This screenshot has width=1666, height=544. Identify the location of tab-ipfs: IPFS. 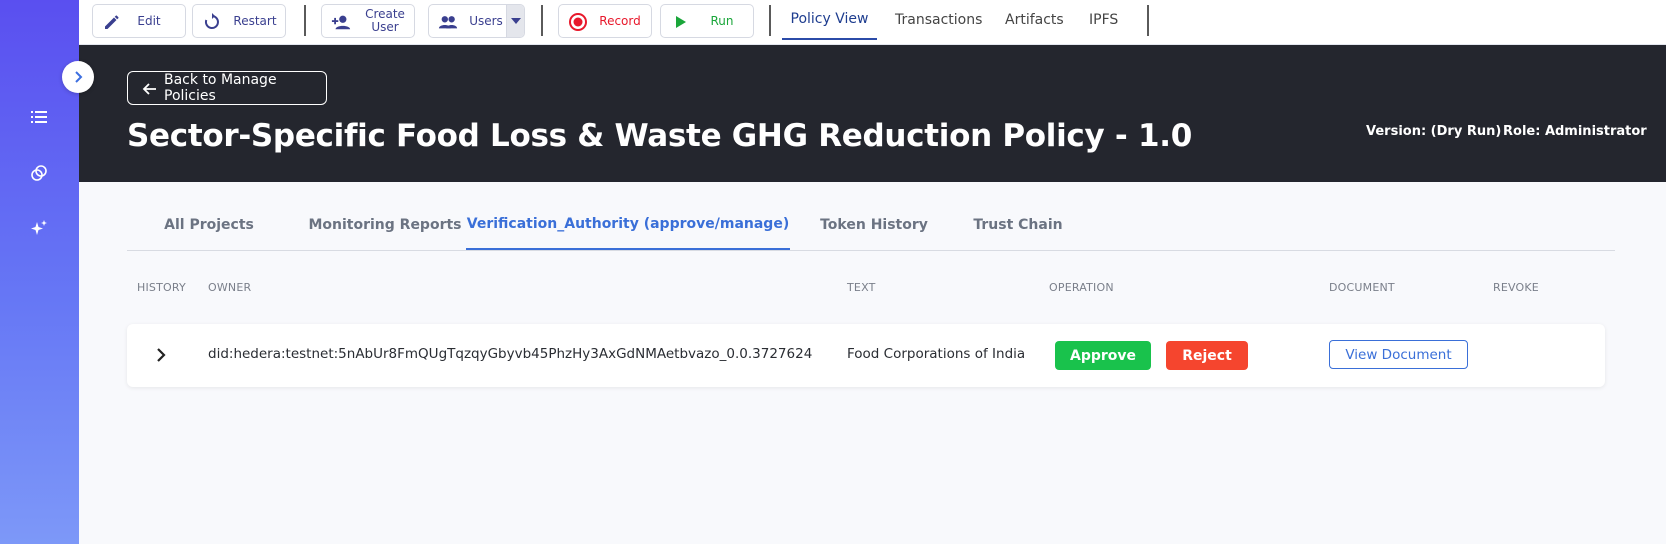
(1103, 20).